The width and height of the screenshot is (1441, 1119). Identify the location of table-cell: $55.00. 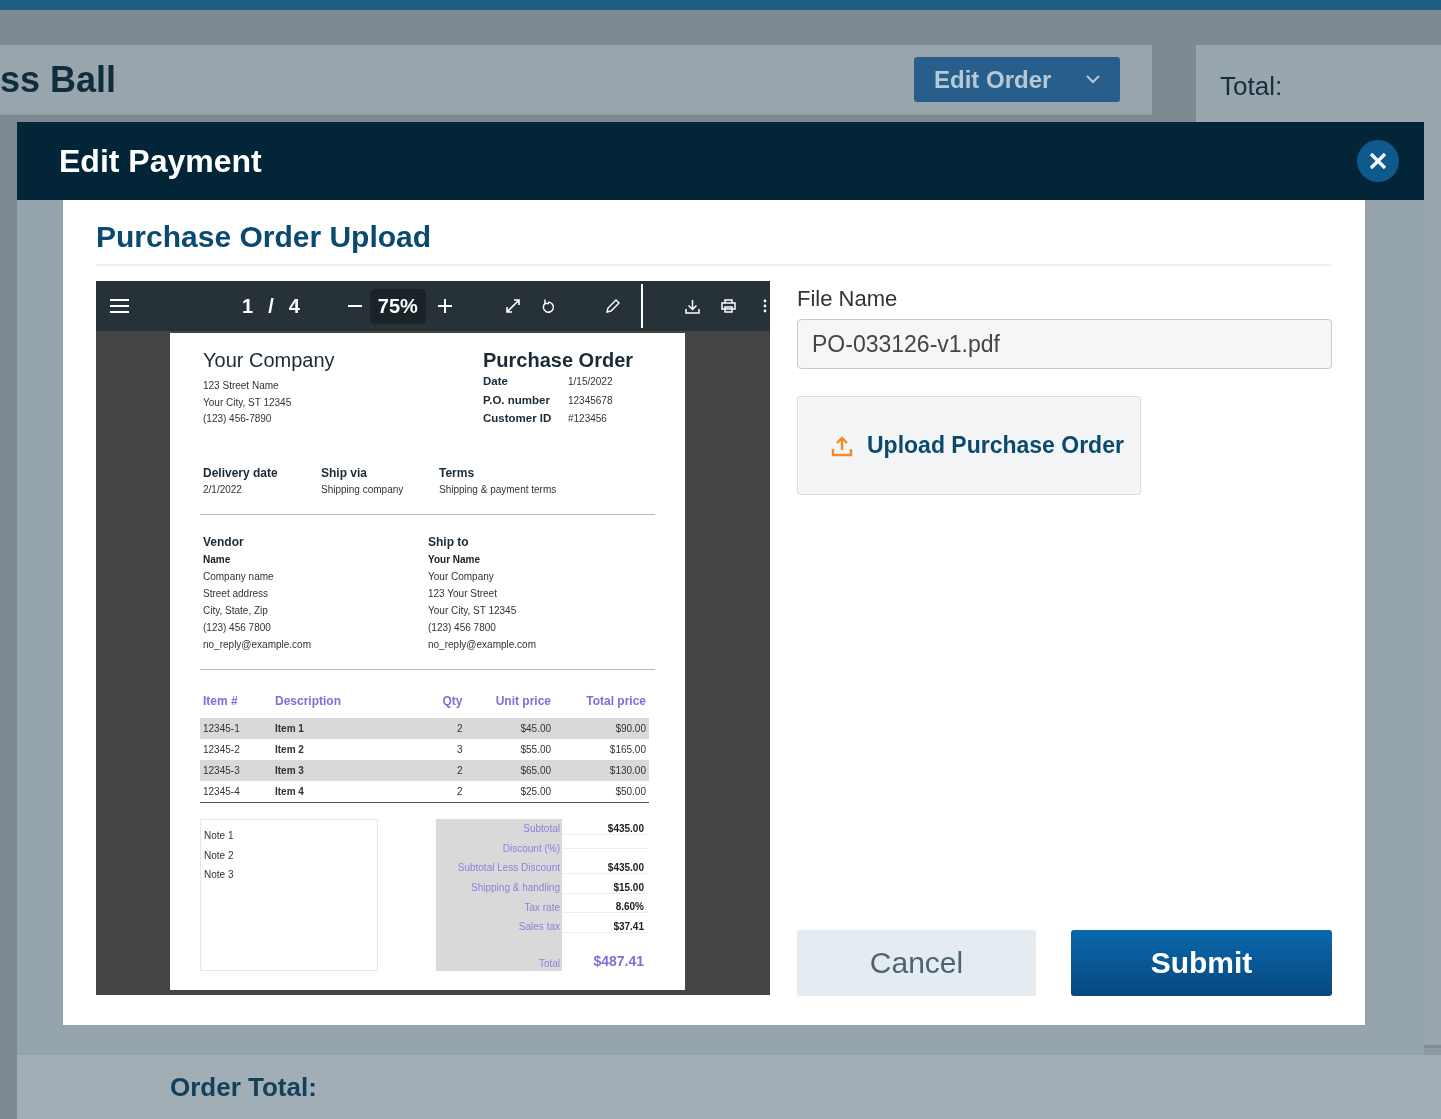
(510, 749).